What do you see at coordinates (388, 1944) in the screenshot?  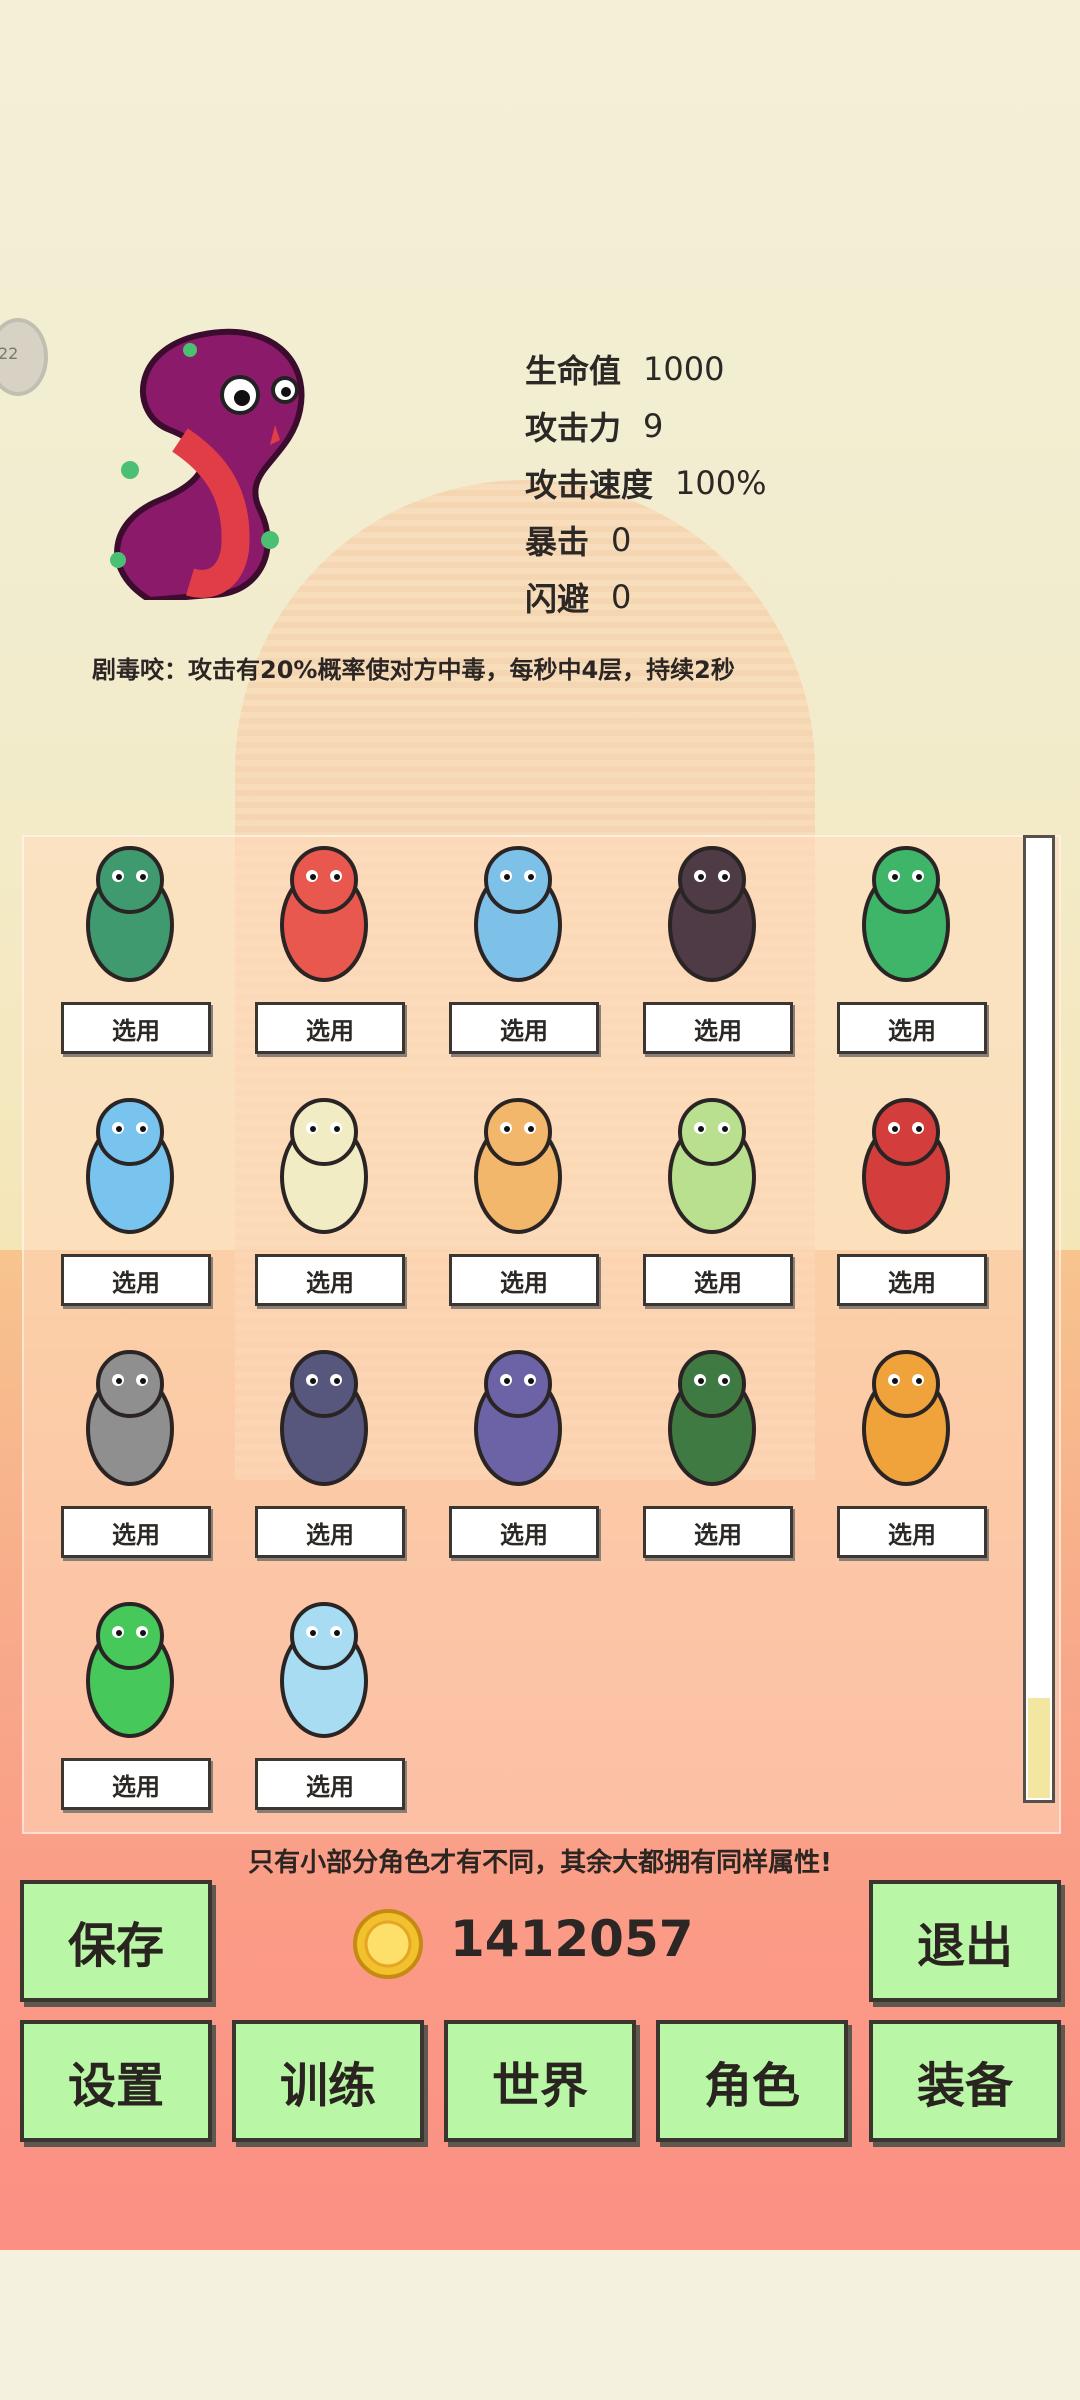 I see `coin-icon` at bounding box center [388, 1944].